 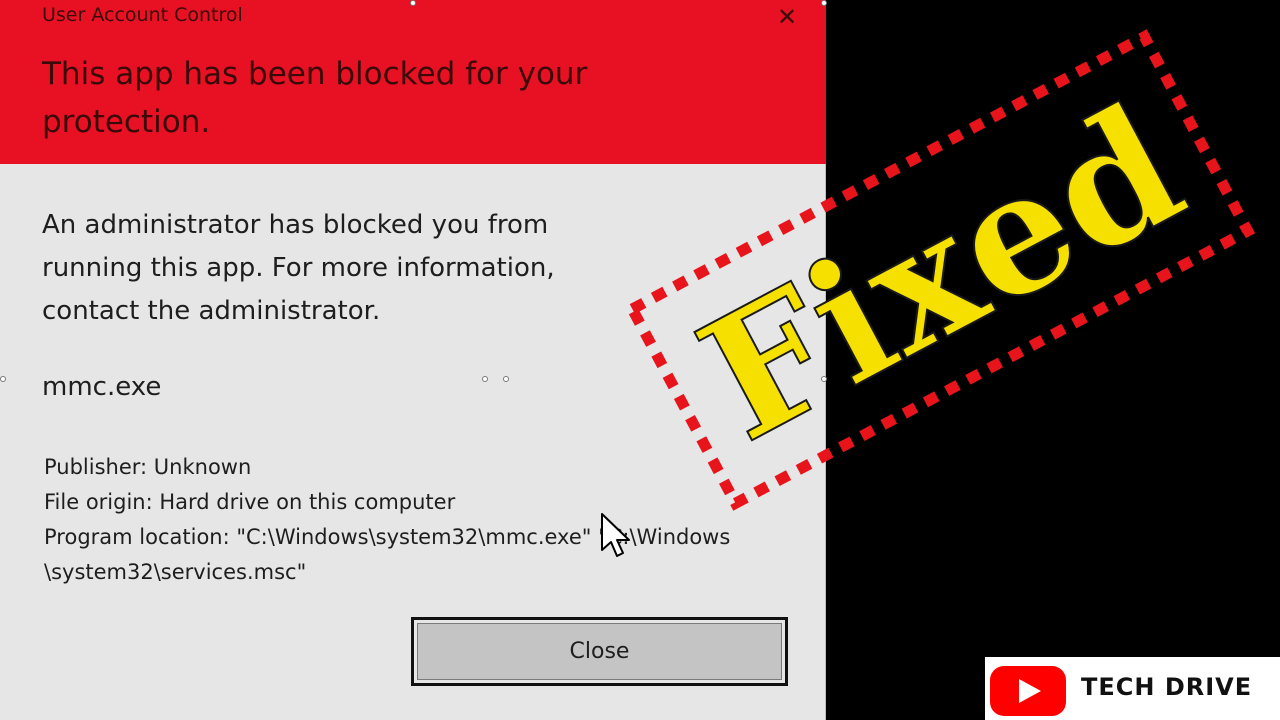 What do you see at coordinates (1167, 687) in the screenshot?
I see `channel-name: TECH DRIVE` at bounding box center [1167, 687].